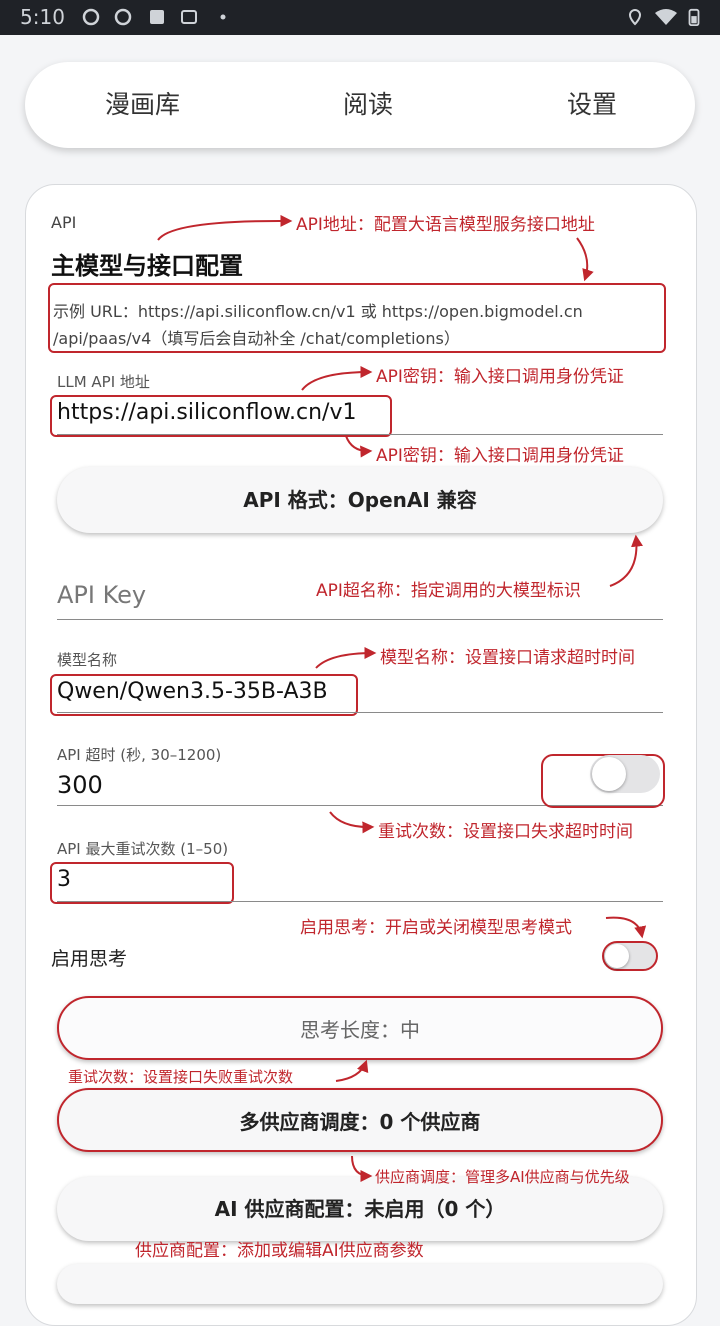  What do you see at coordinates (630, 956) in the screenshot?
I see `thinking-toggle` at bounding box center [630, 956].